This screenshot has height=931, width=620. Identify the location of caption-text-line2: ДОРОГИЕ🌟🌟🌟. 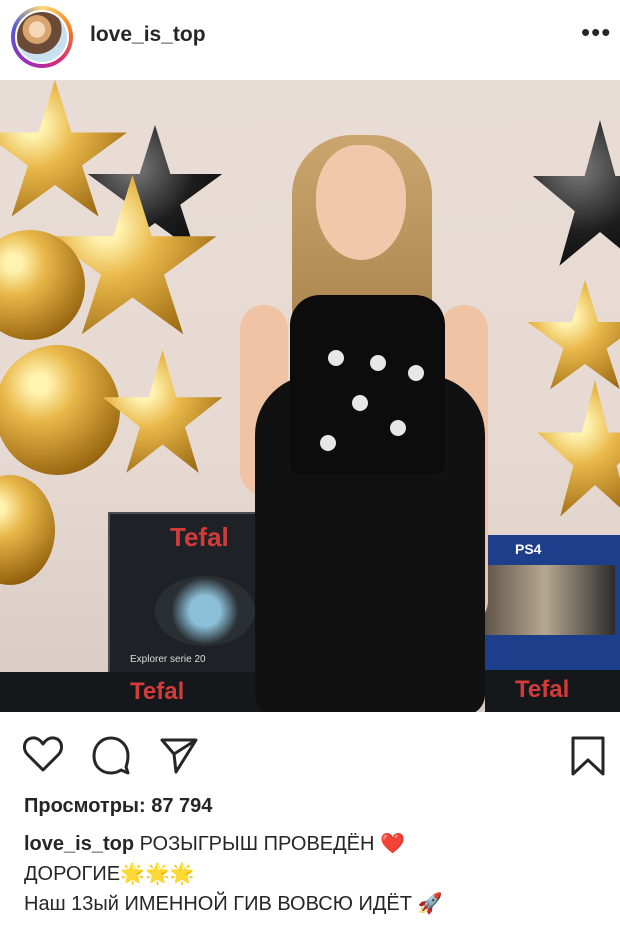
(109, 874).